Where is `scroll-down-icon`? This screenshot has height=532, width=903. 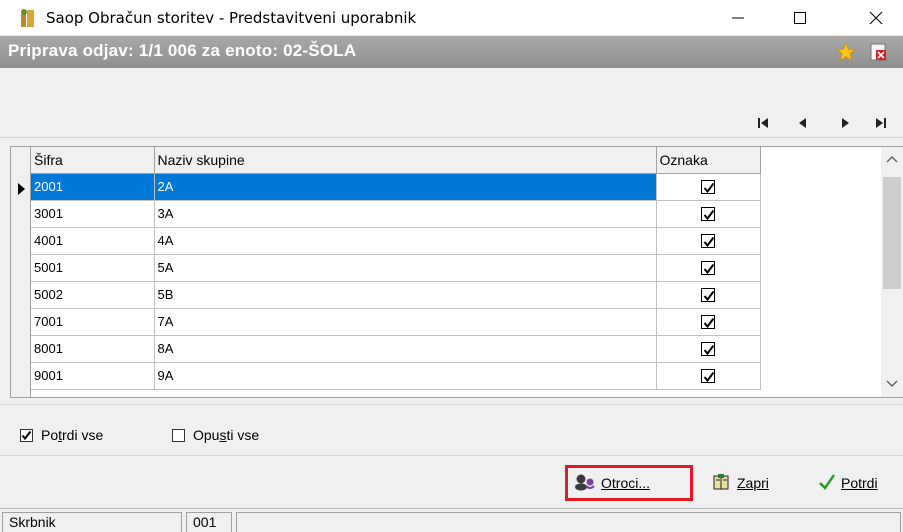 scroll-down-icon is located at coordinates (892, 383).